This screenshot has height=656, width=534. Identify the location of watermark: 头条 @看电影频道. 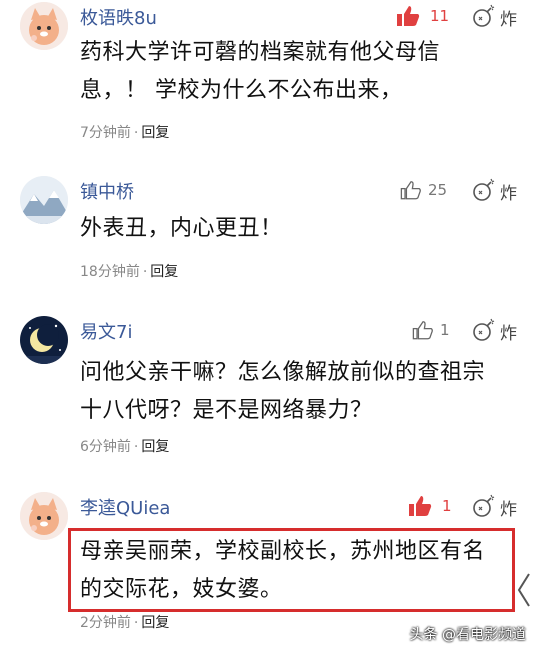
(467, 635).